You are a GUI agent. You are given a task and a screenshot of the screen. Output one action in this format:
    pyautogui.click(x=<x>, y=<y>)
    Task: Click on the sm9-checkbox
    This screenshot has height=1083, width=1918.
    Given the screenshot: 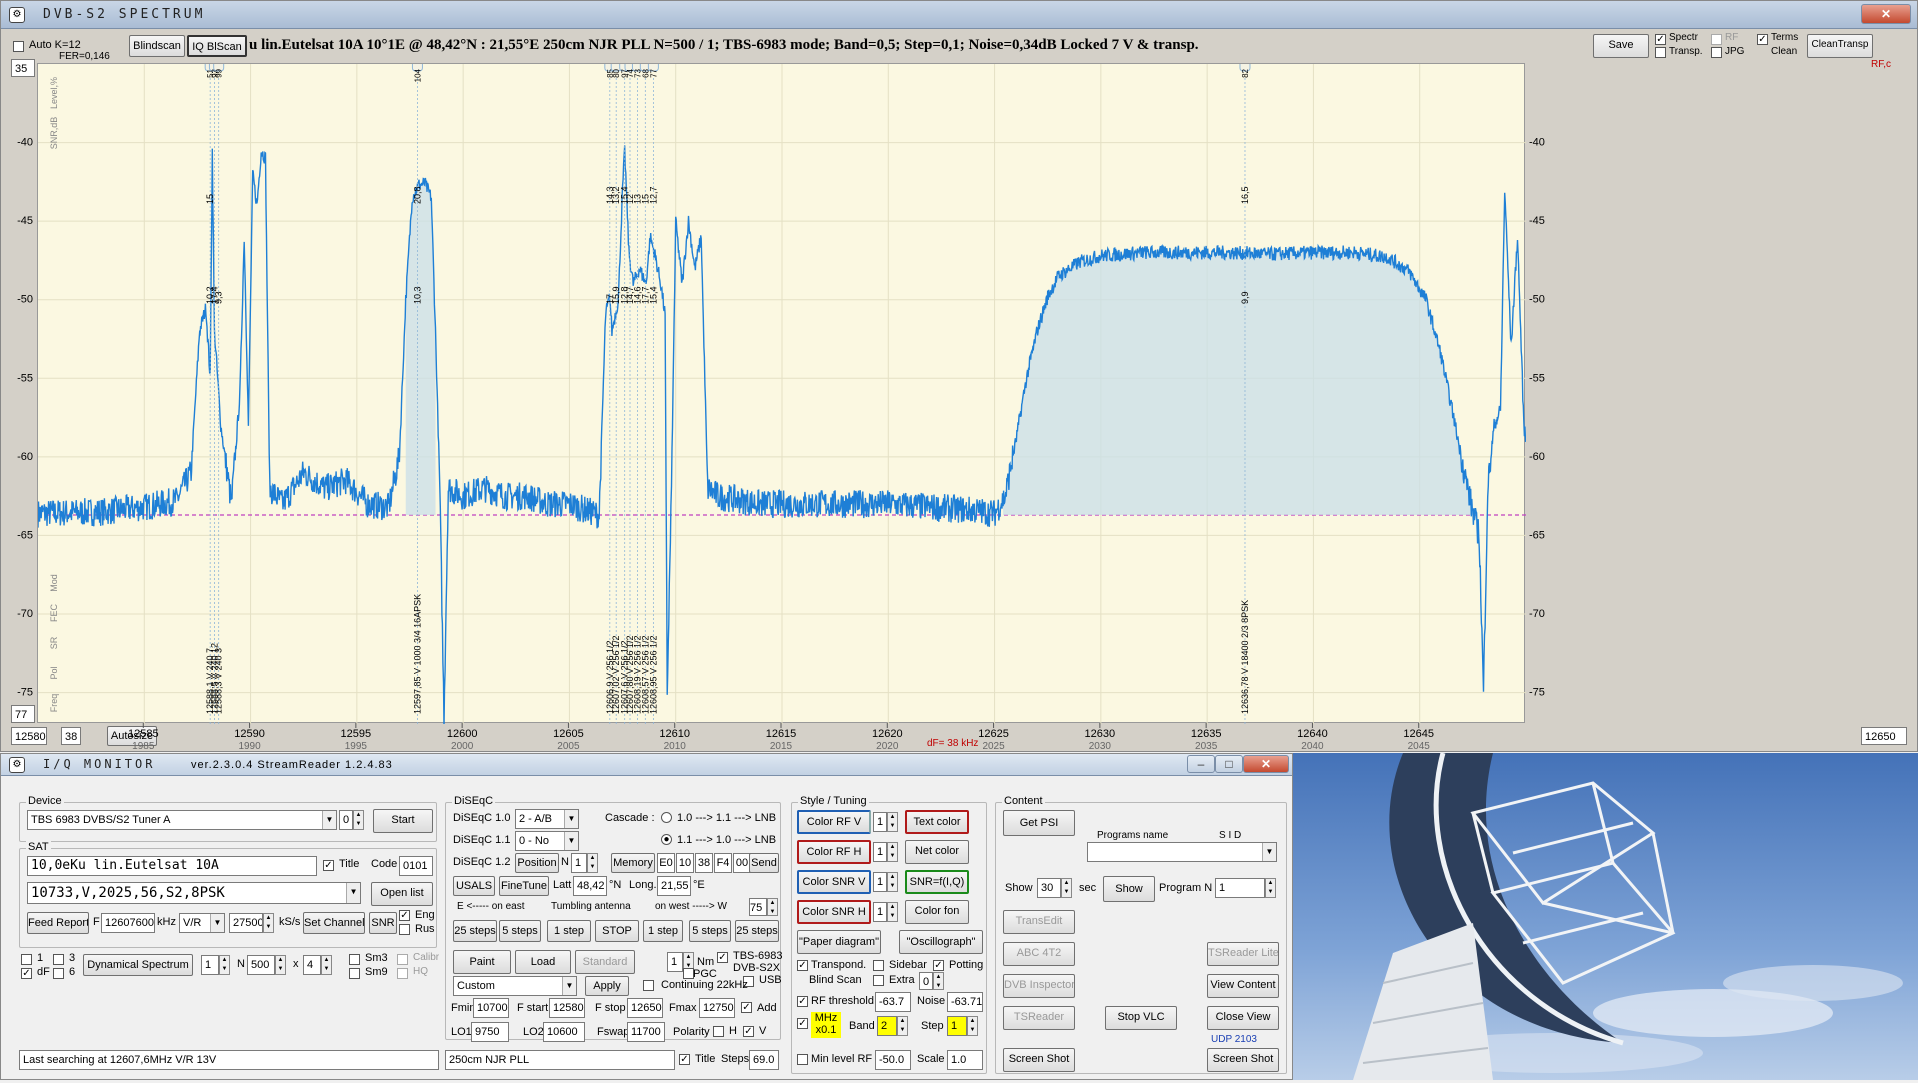 What is the action you would take?
    pyautogui.click(x=354, y=973)
    